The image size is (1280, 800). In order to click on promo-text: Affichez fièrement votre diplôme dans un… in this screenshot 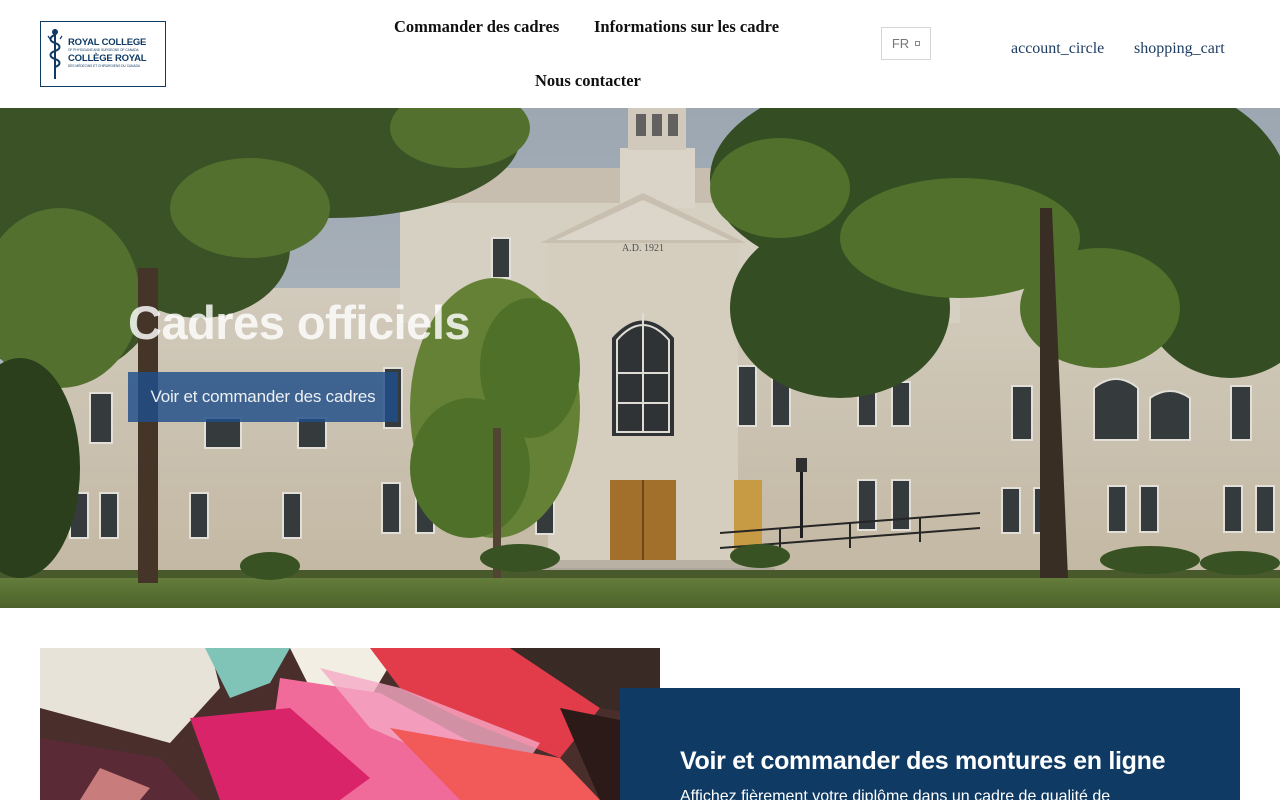, I will do `click(895, 794)`.